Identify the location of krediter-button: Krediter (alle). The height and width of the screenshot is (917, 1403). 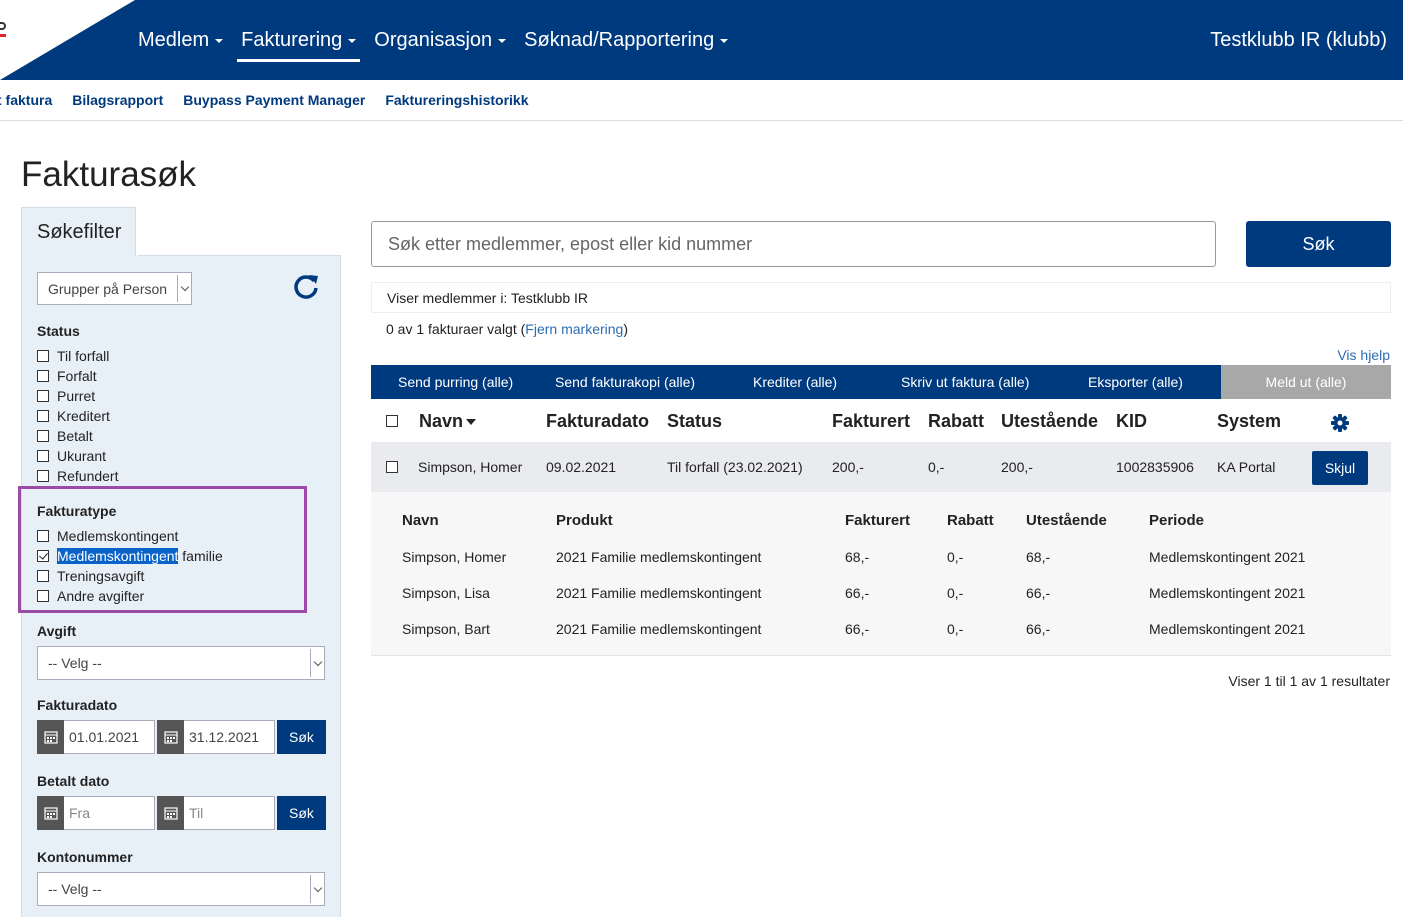
(795, 382).